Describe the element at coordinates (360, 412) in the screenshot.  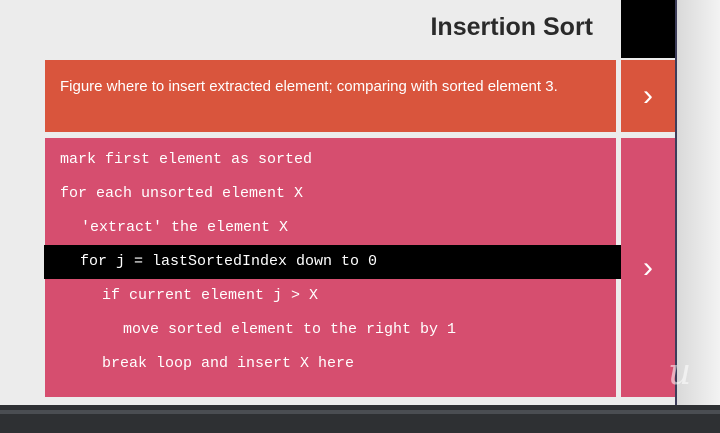
I see `progress-track` at that location.